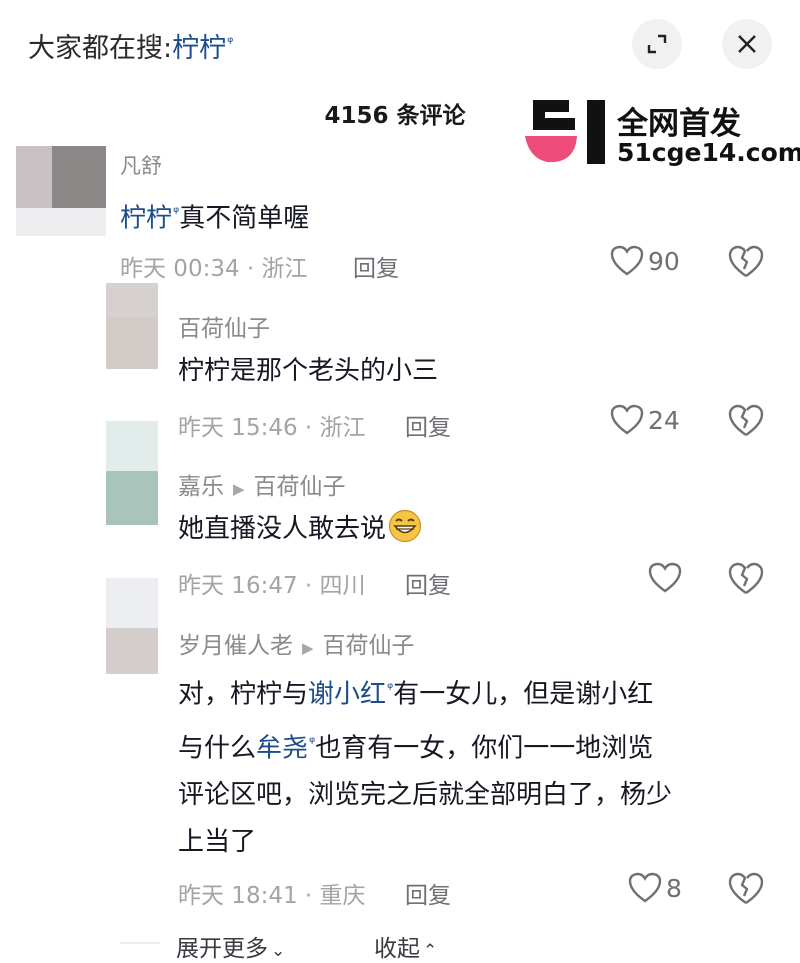  I want to click on comment-line: 上当了, so click(217, 842).